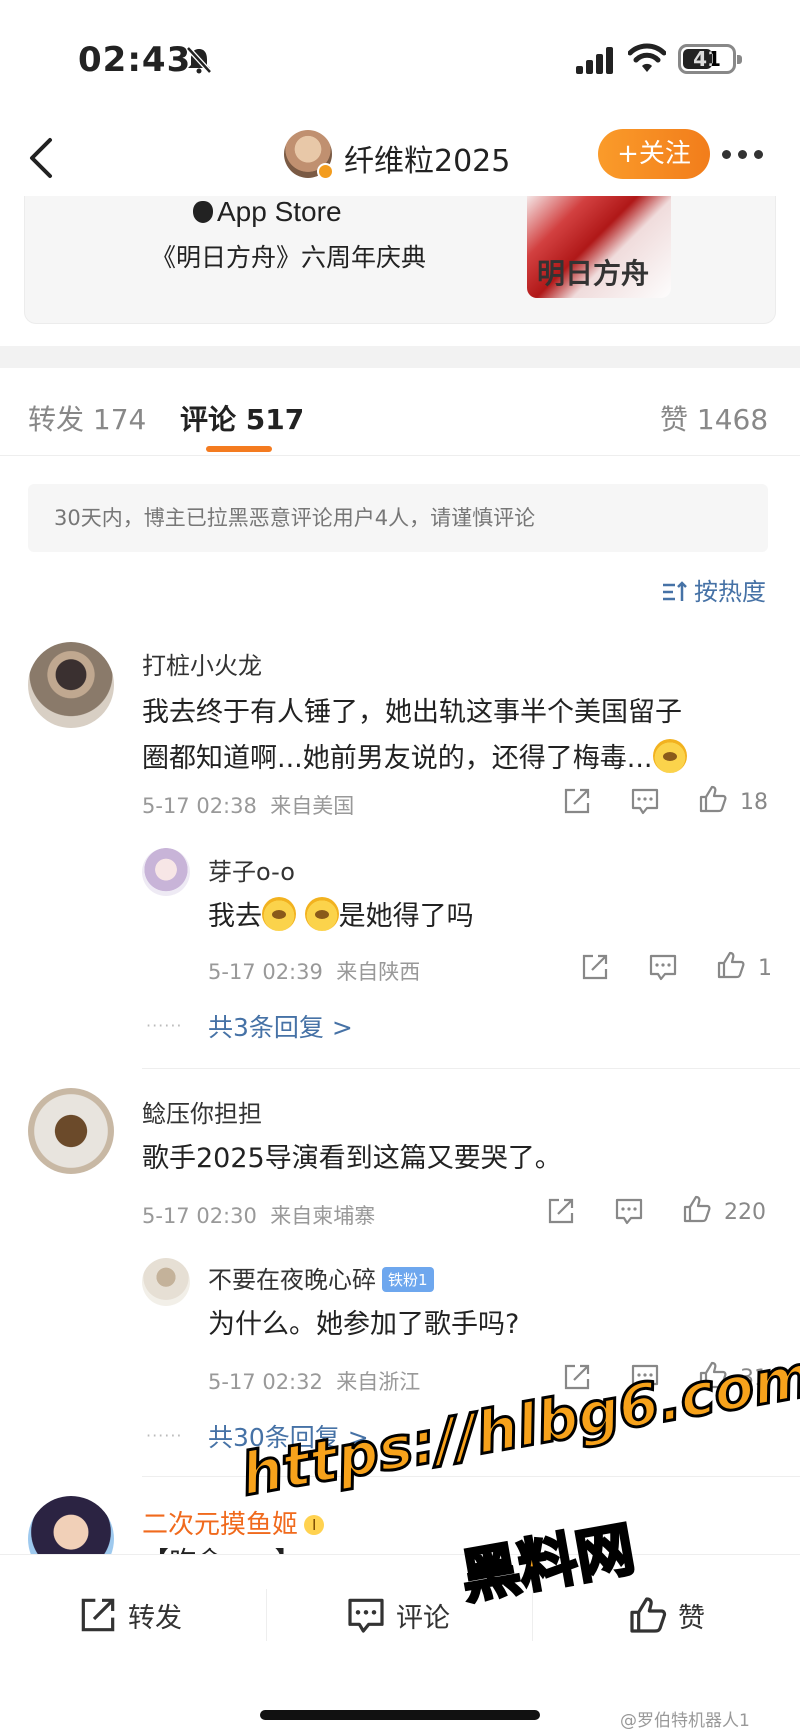 This screenshot has height=1735, width=800. I want to click on reply-text: 我去 是她得了吗, so click(341, 917).